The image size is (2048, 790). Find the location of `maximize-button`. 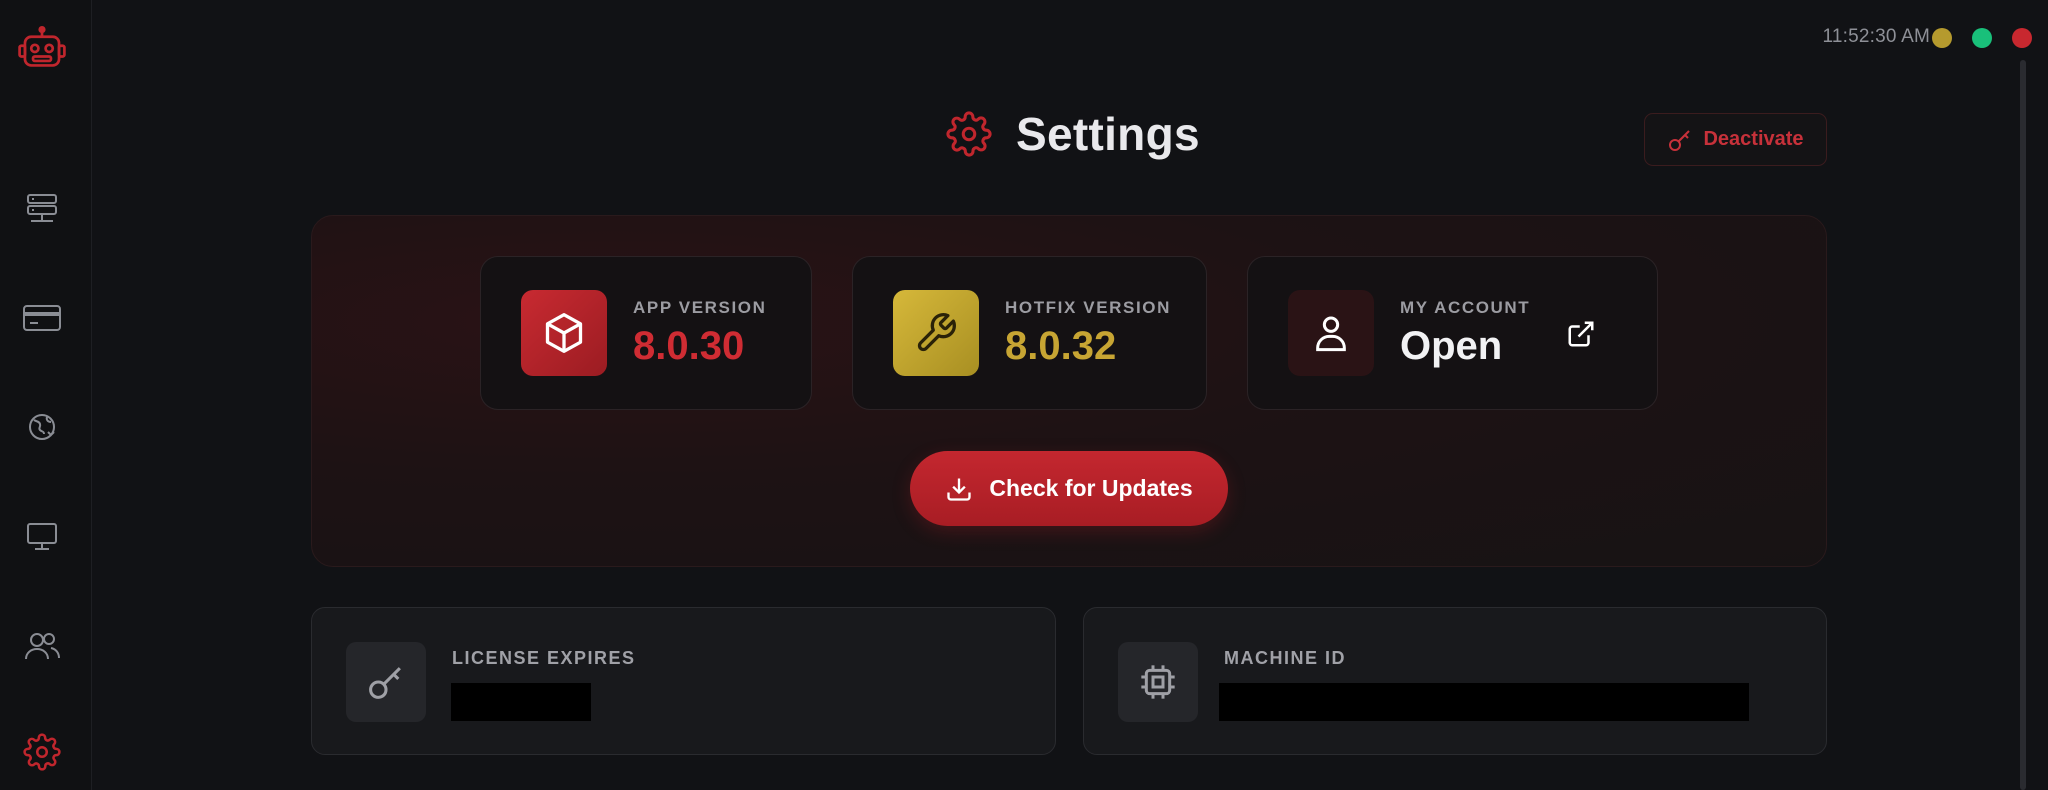

maximize-button is located at coordinates (1982, 38).